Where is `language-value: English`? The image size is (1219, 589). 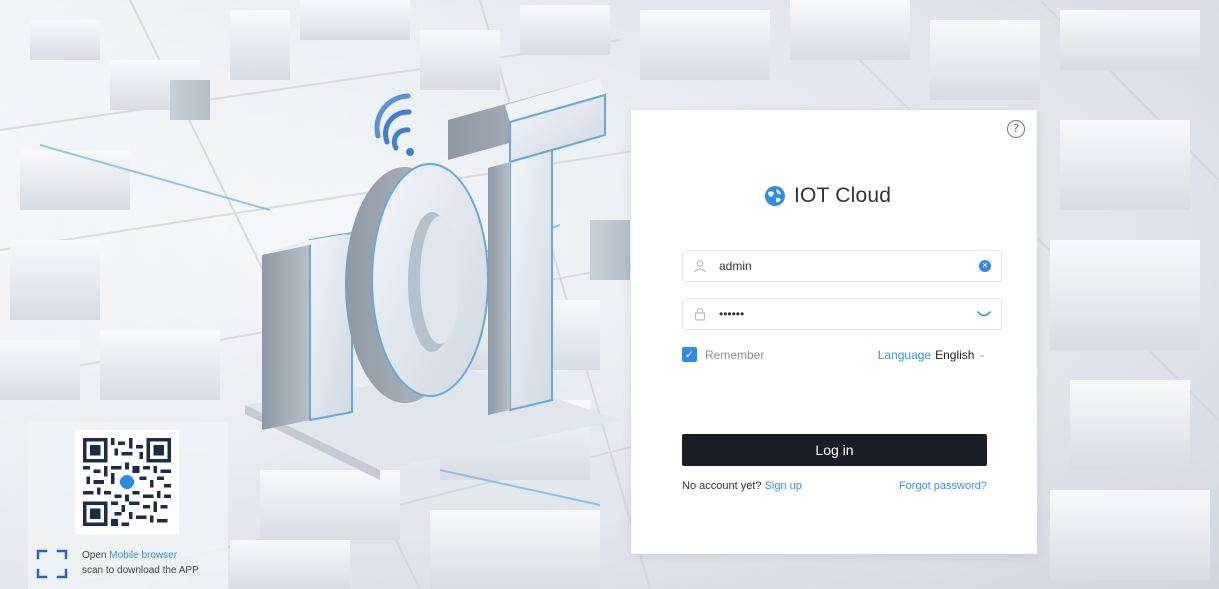
language-value: English is located at coordinates (954, 355).